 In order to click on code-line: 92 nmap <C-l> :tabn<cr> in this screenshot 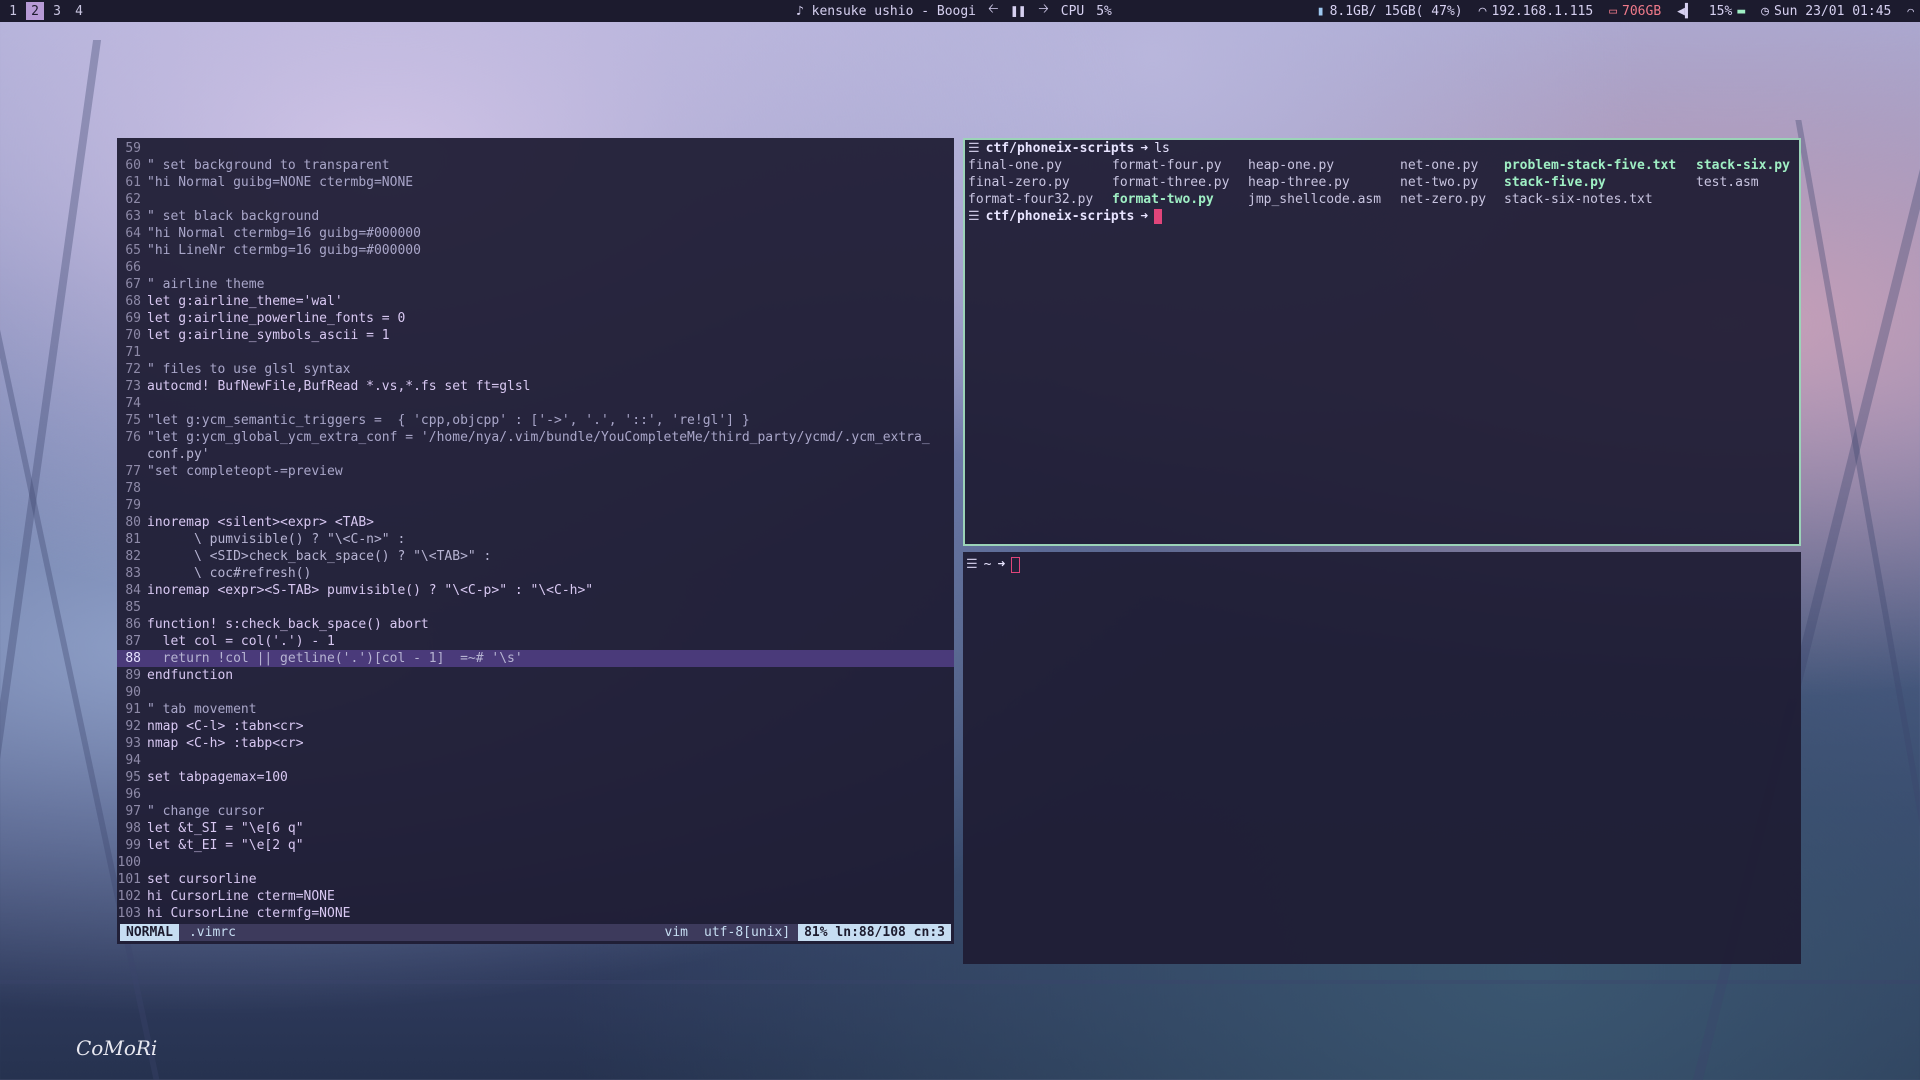, I will do `click(535, 726)`.